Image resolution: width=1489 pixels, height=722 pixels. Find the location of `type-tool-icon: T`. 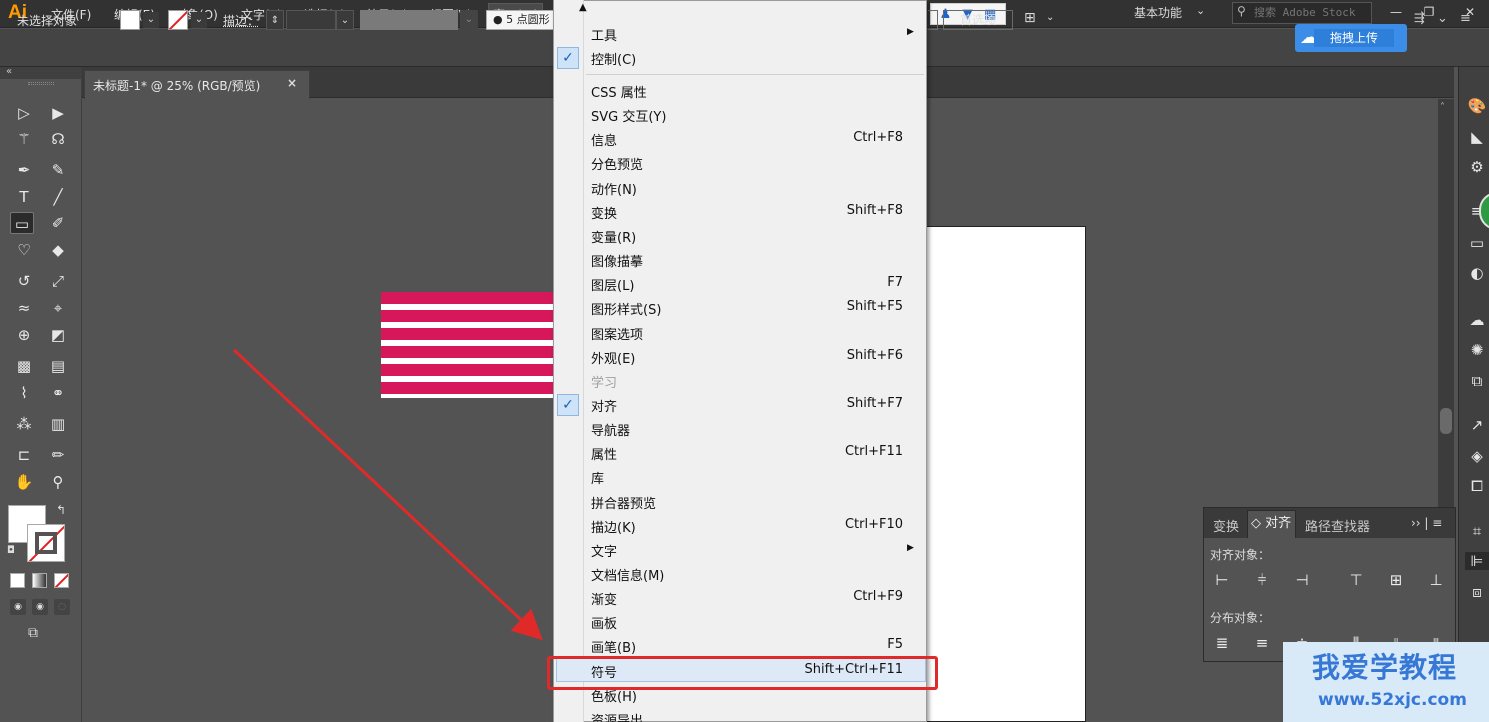

type-tool-icon: T is located at coordinates (24, 197).